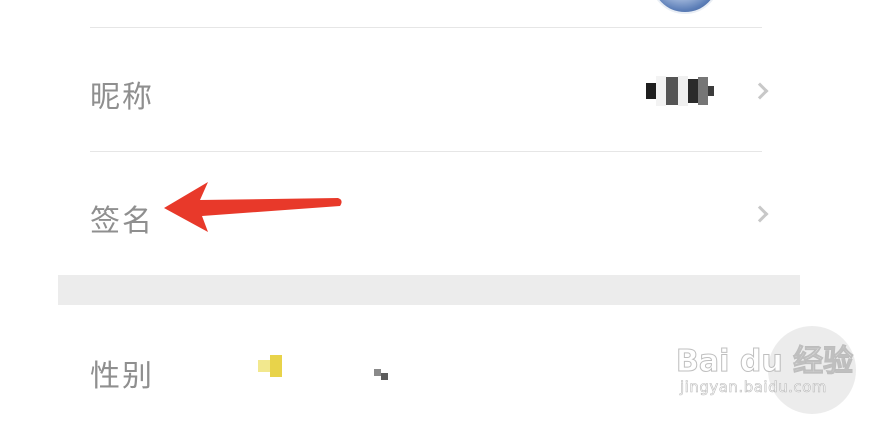  What do you see at coordinates (764, 362) in the screenshot?
I see `watermark-brand: Bai du 经验` at bounding box center [764, 362].